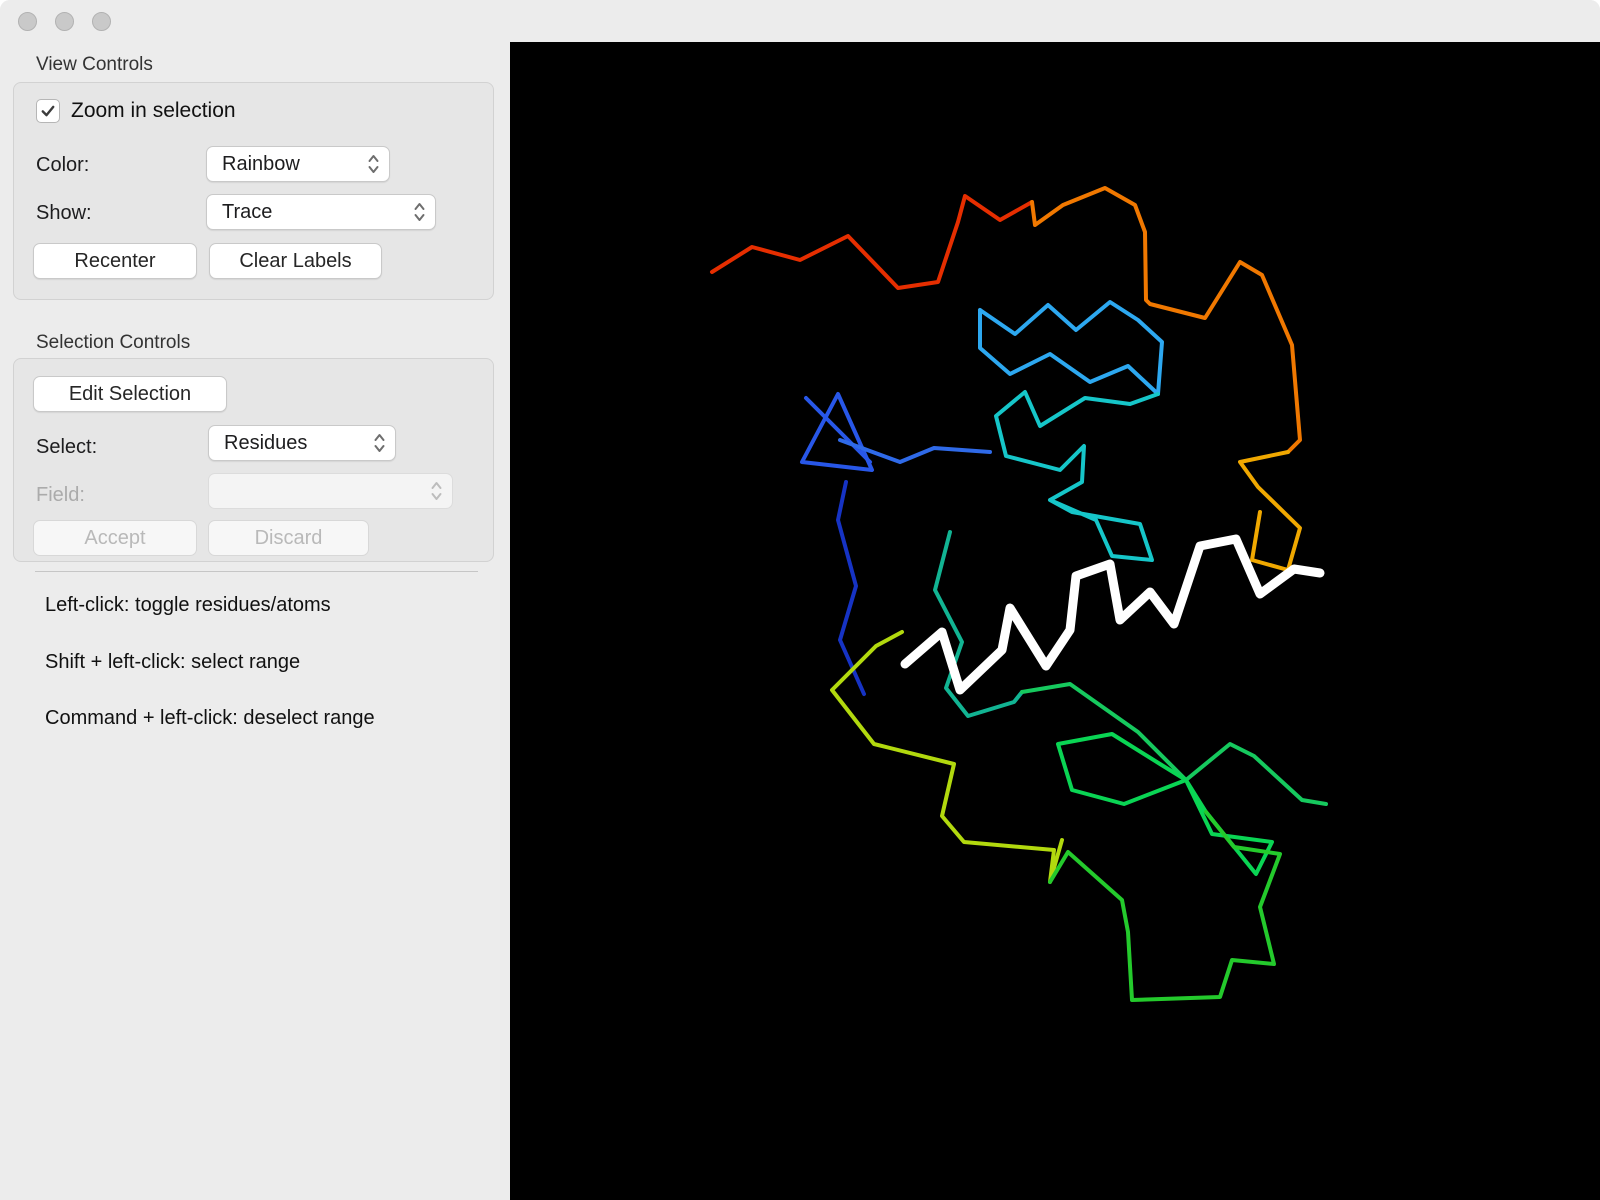 This screenshot has width=1600, height=1200. Describe the element at coordinates (27, 21) in the screenshot. I see `close-button` at that location.